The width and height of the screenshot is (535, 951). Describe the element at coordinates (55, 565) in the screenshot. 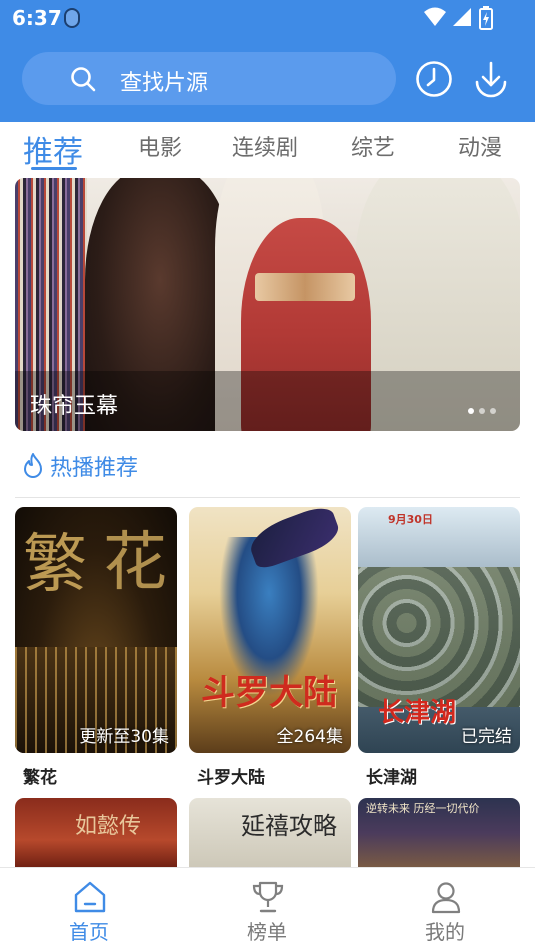

I see `poster-text: 繁` at that location.